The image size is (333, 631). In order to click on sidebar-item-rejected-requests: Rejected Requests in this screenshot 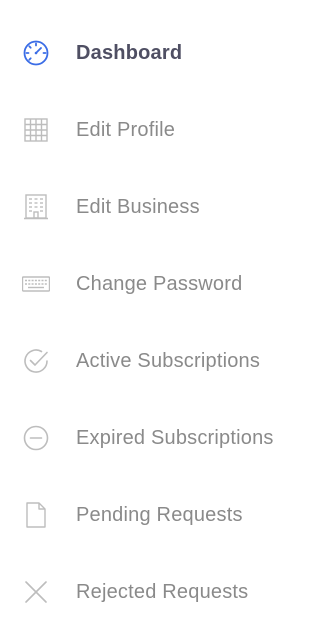, I will do `click(166, 592)`.